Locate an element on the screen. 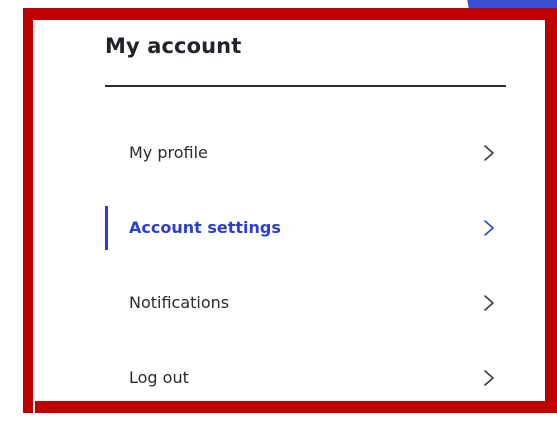 The height and width of the screenshot is (434, 557). menu-item-notifications: Notifications is located at coordinates (305, 303).